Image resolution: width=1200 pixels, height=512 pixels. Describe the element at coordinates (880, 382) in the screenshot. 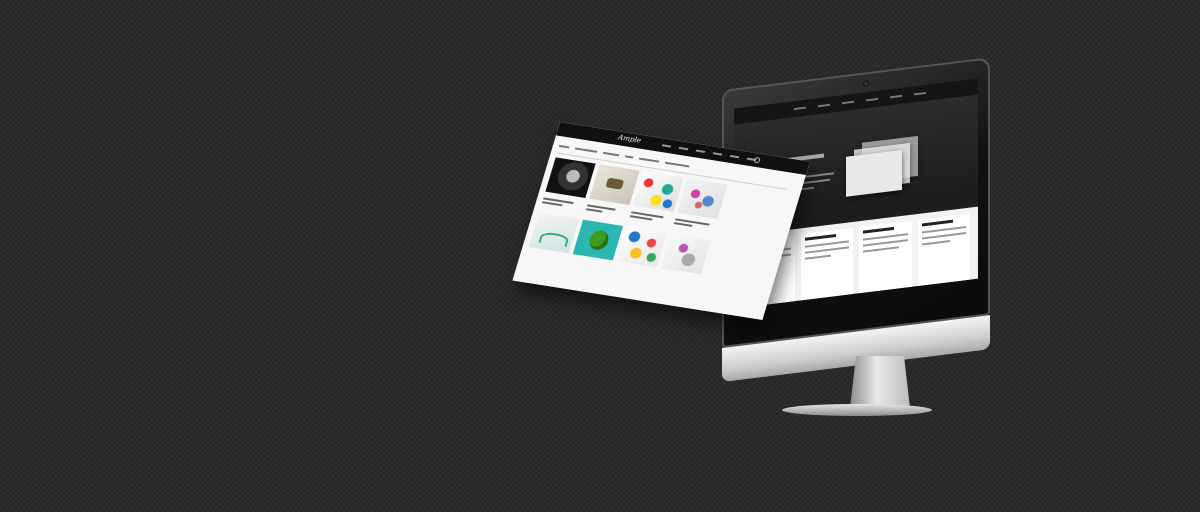

I see `imac-stand` at that location.